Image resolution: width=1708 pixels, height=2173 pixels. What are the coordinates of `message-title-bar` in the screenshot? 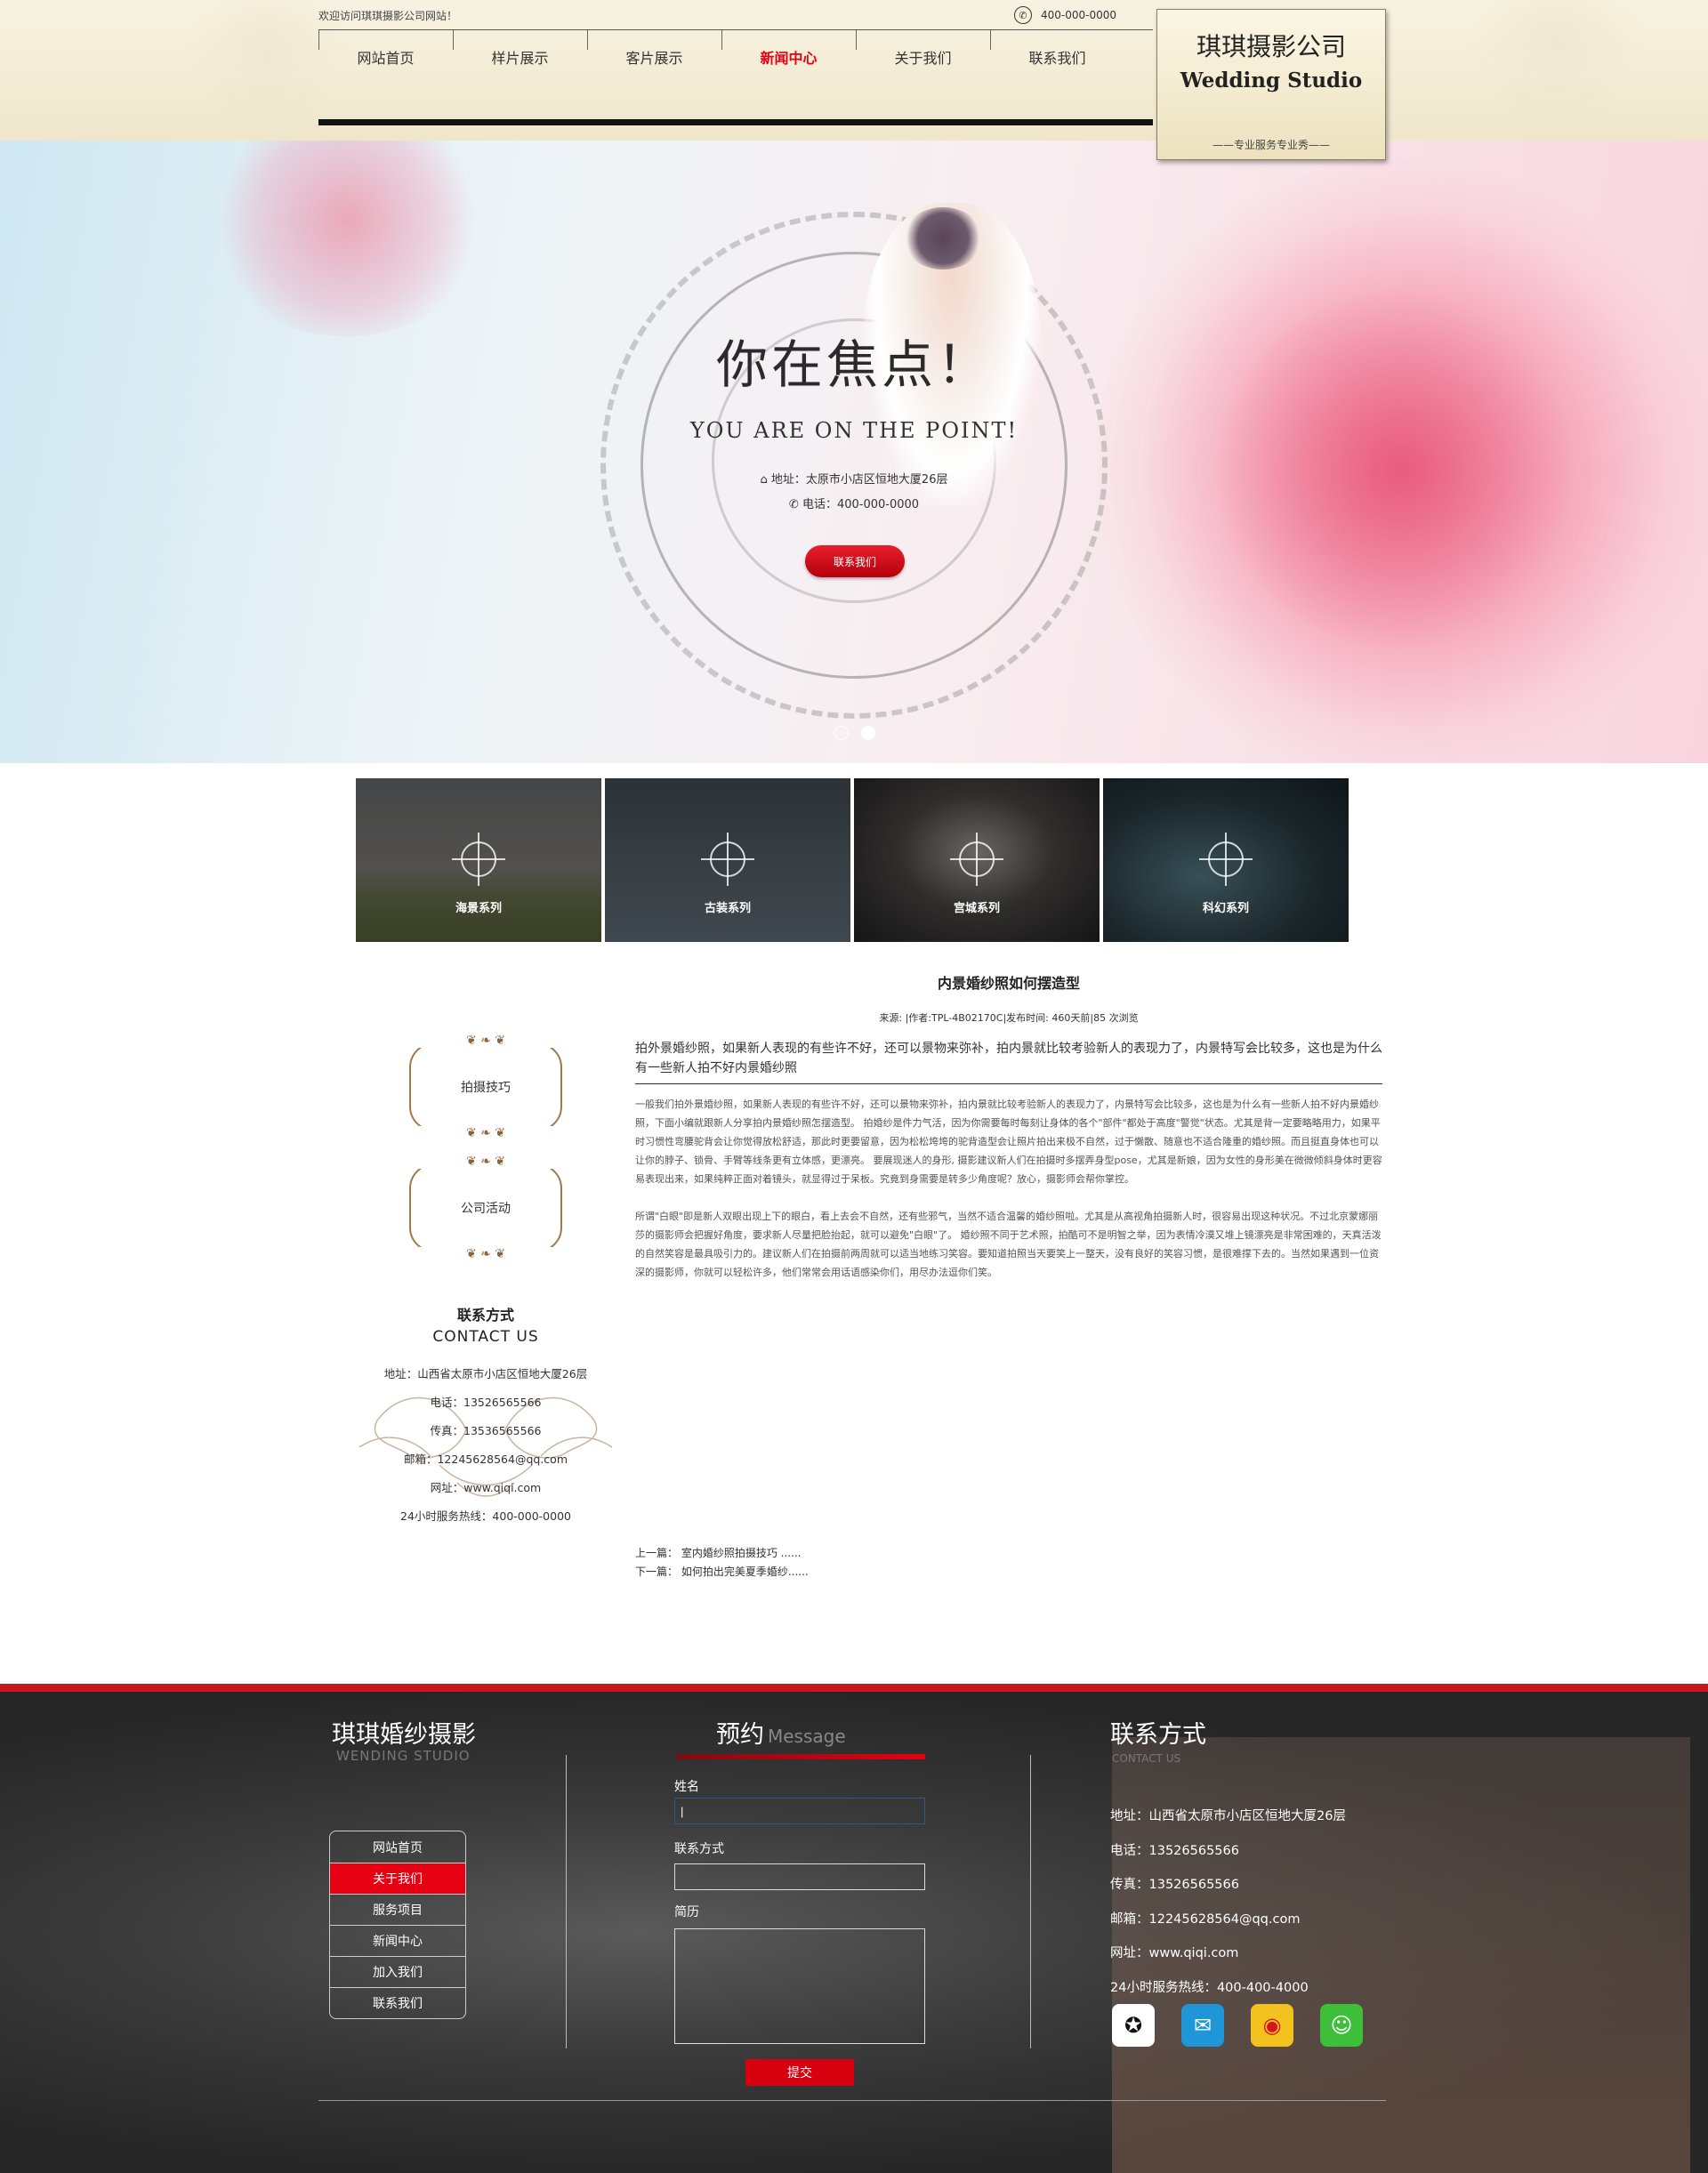 It's located at (800, 1756).